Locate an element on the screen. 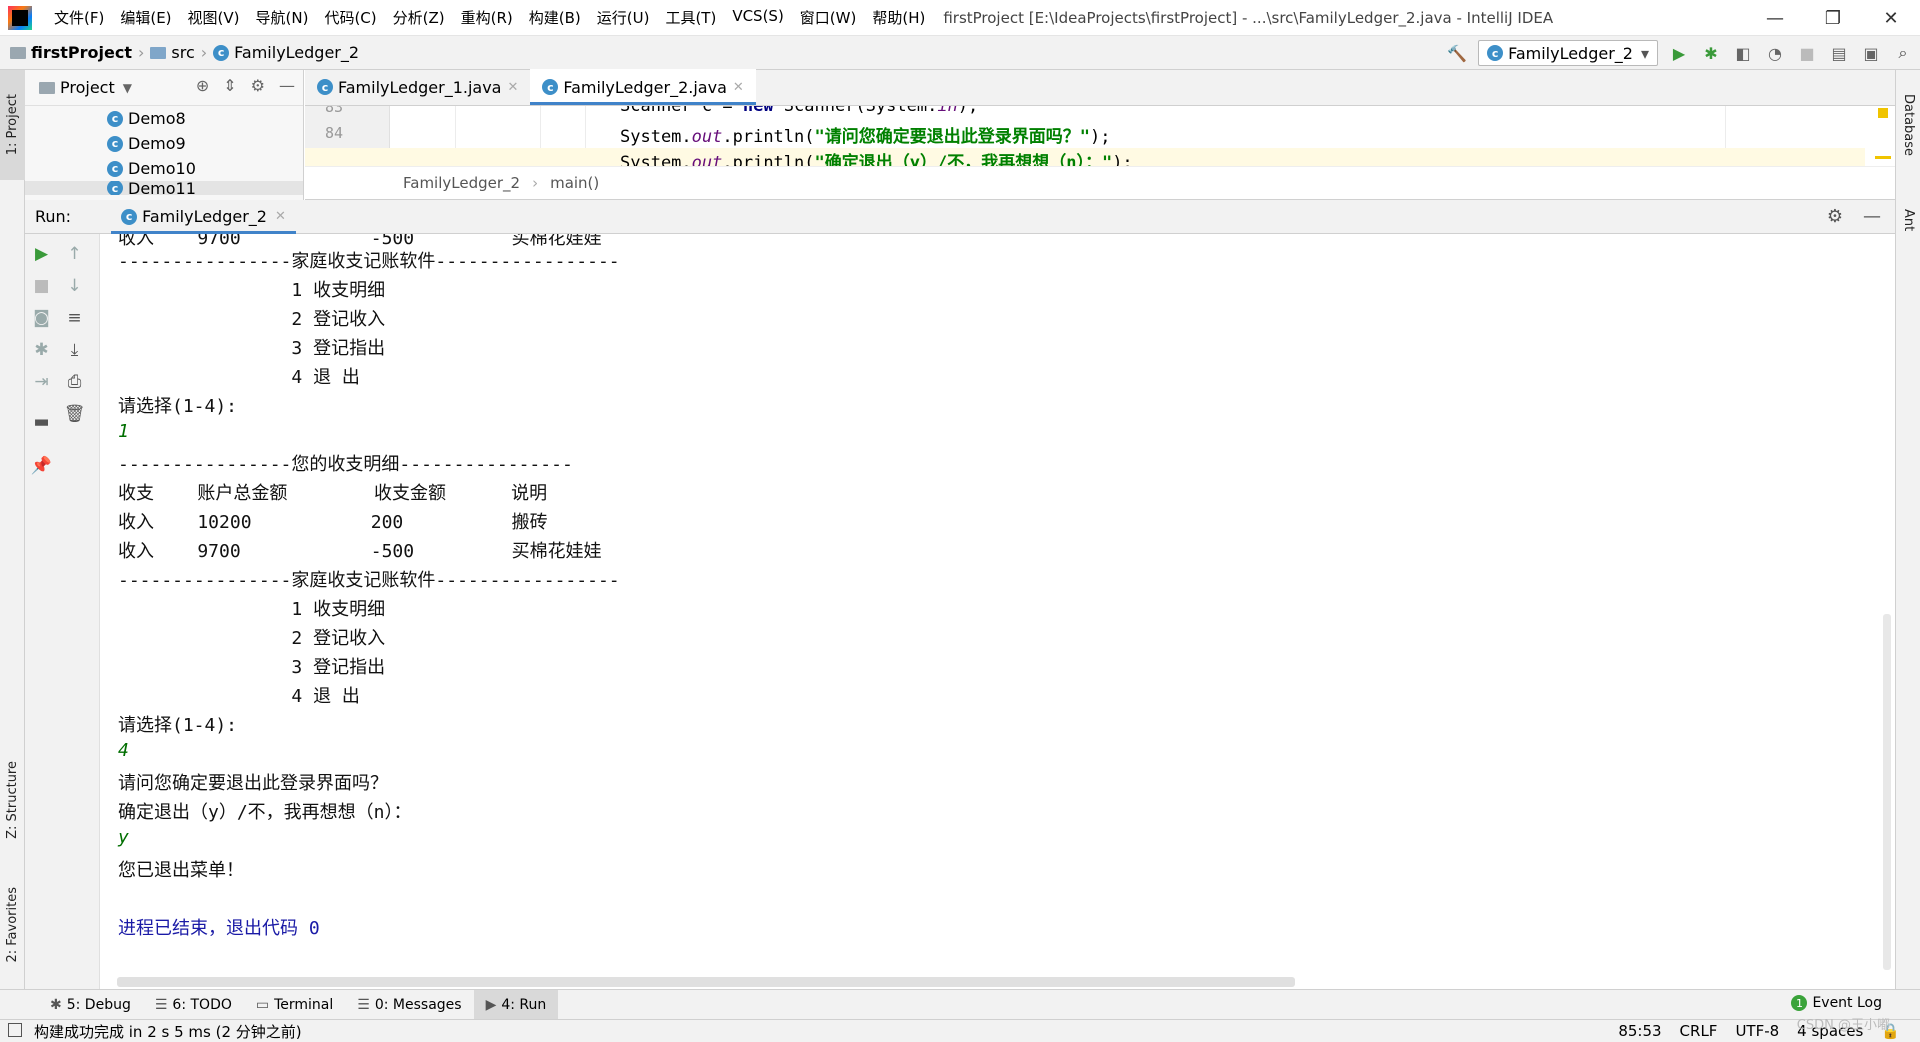  crumb-file: FamilyLedger_2 is located at coordinates (296, 52).